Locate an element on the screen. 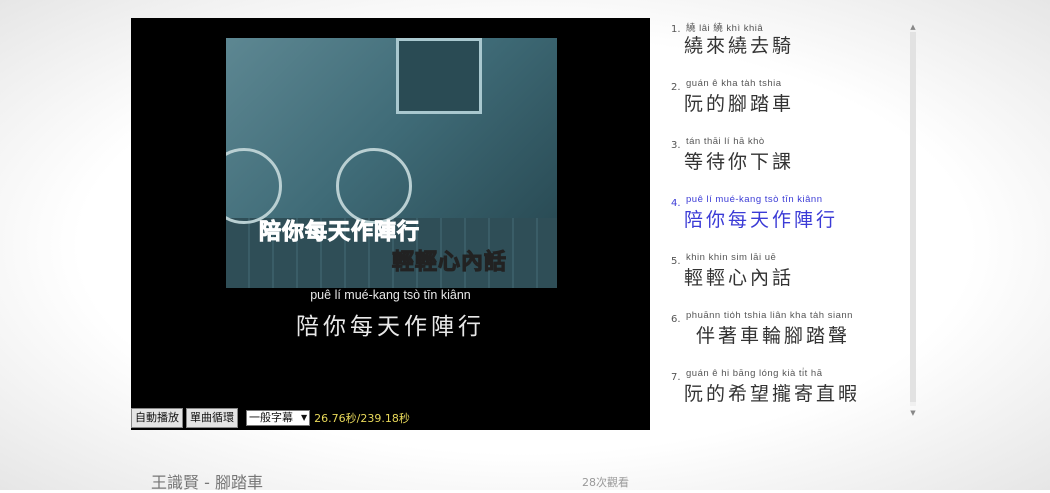 This screenshot has height=493, width=1050. lyric-pinyin: guán ê kha ta̍h tshia is located at coordinates (734, 83).